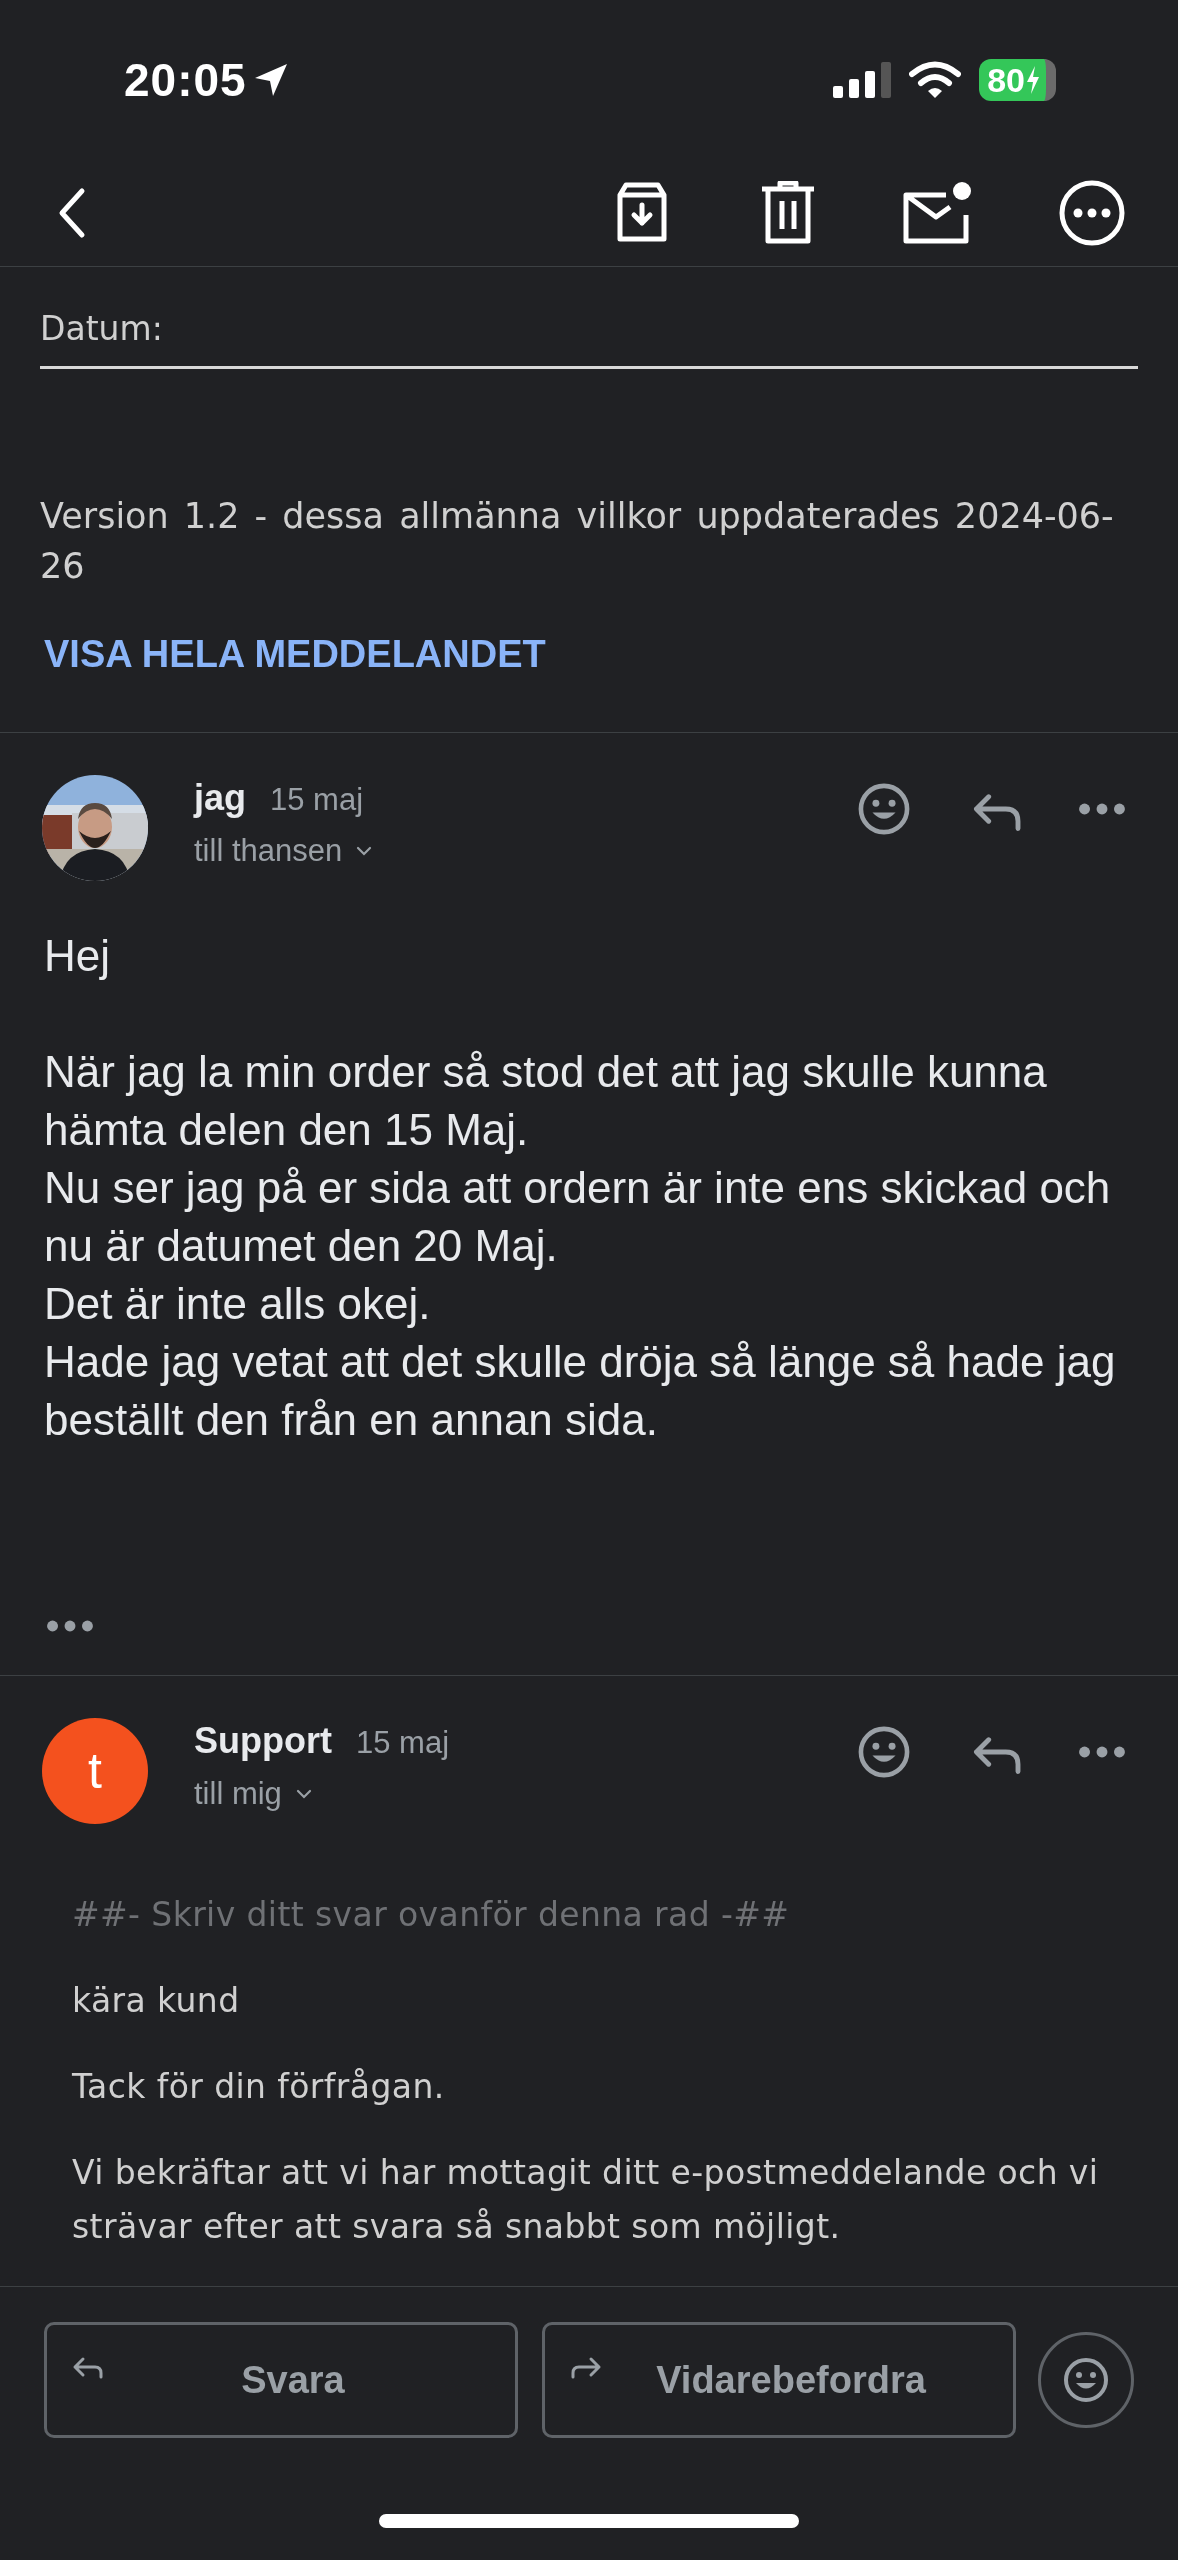  Describe the element at coordinates (88, 2368) in the screenshot. I see `reply-icon` at that location.